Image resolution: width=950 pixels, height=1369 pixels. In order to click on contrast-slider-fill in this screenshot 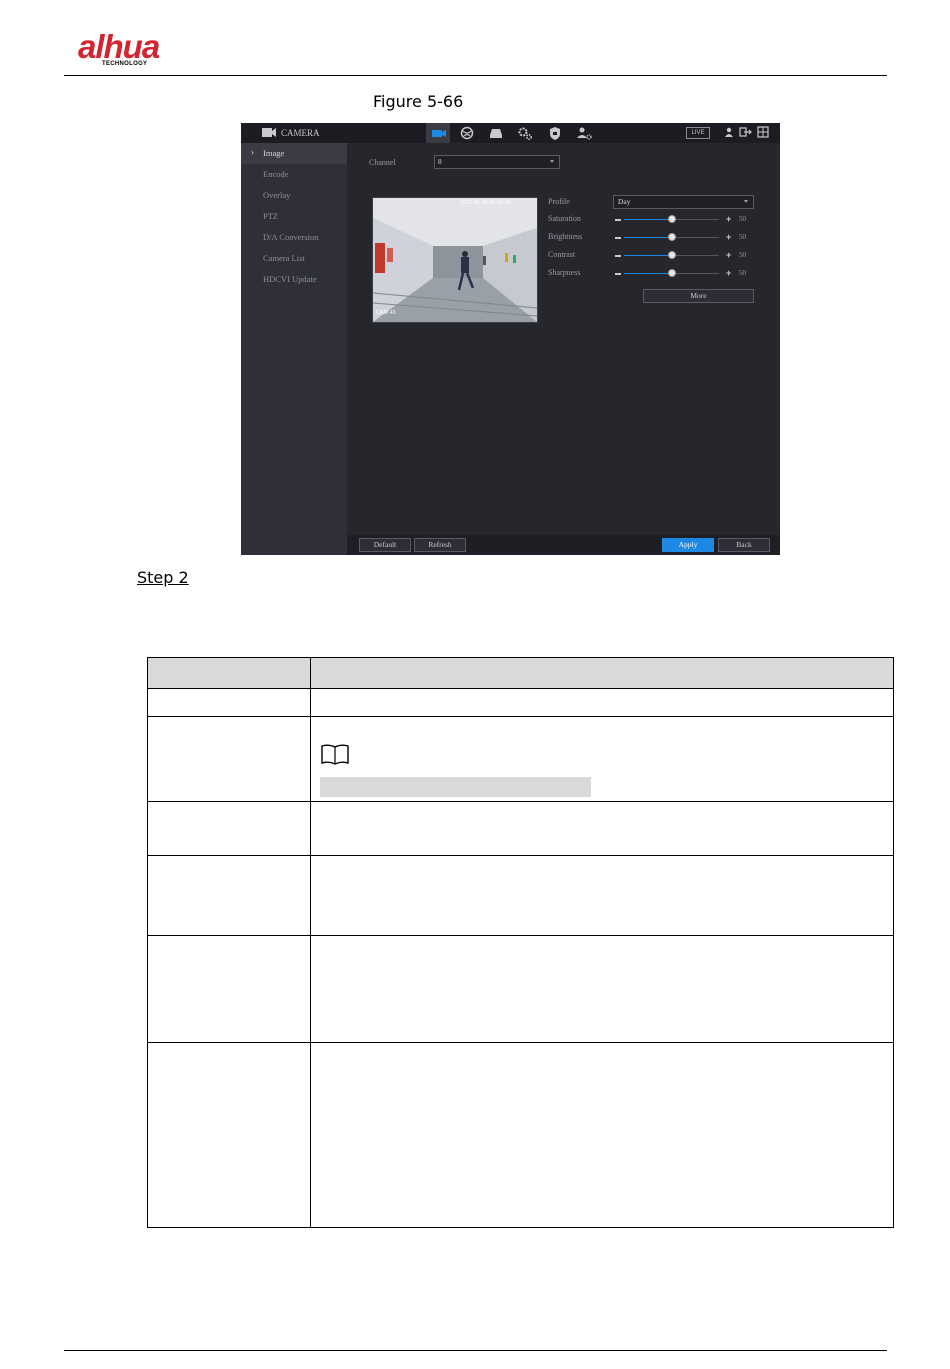, I will do `click(648, 255)`.